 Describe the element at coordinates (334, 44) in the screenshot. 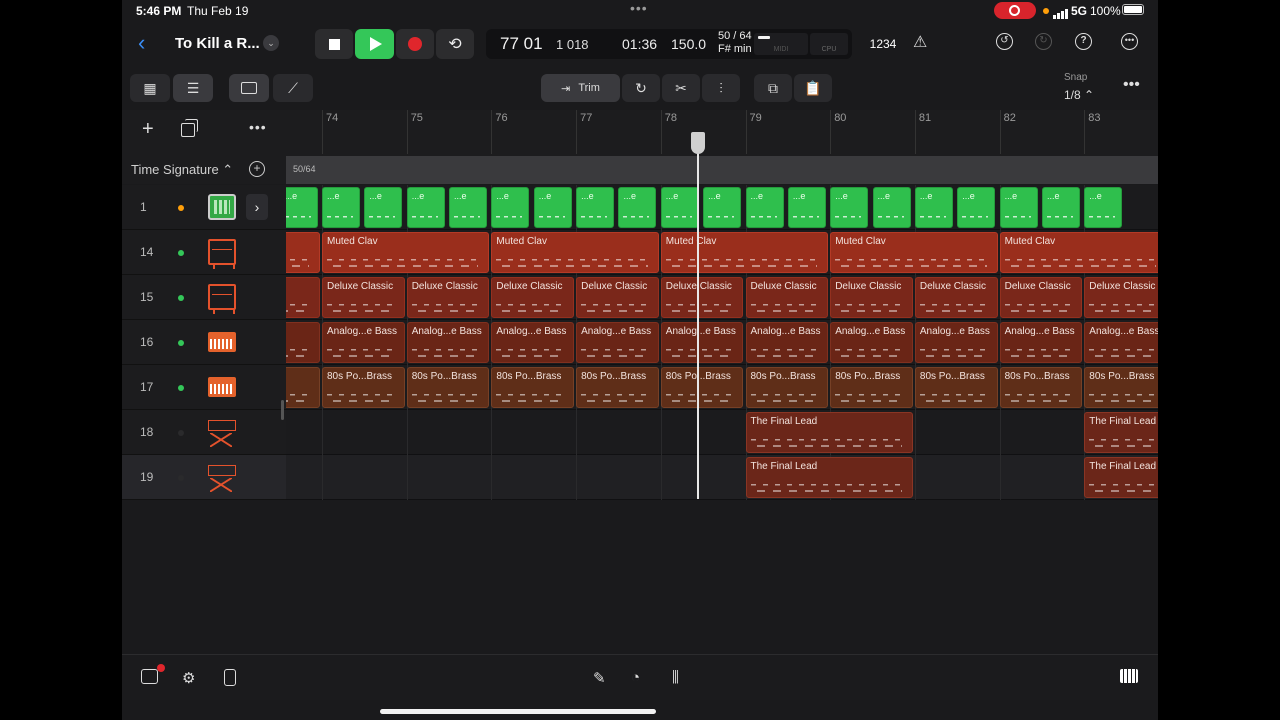

I see `stop-button` at that location.